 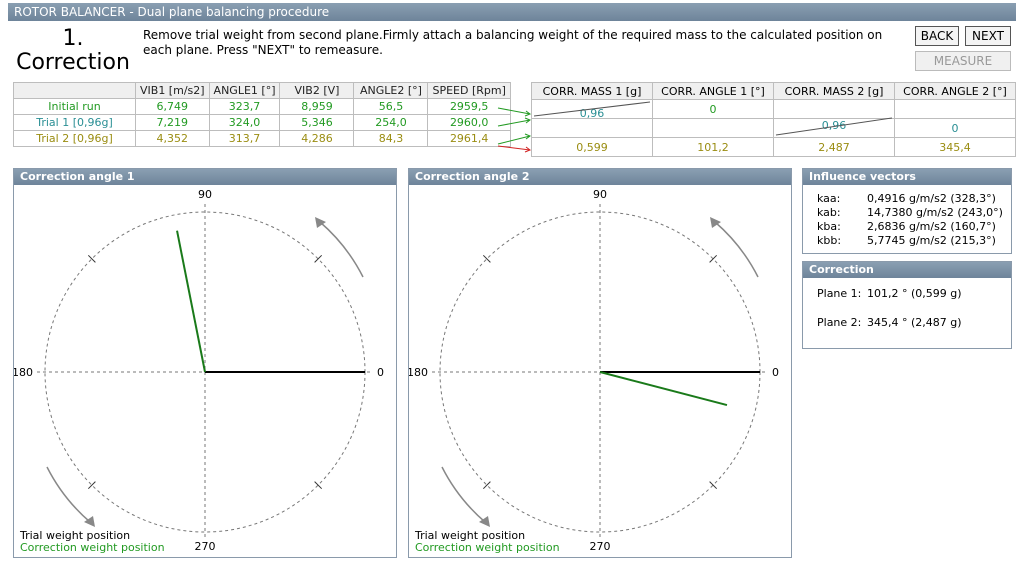 I want to click on plane2-label: Plane 2:, so click(x=839, y=322).